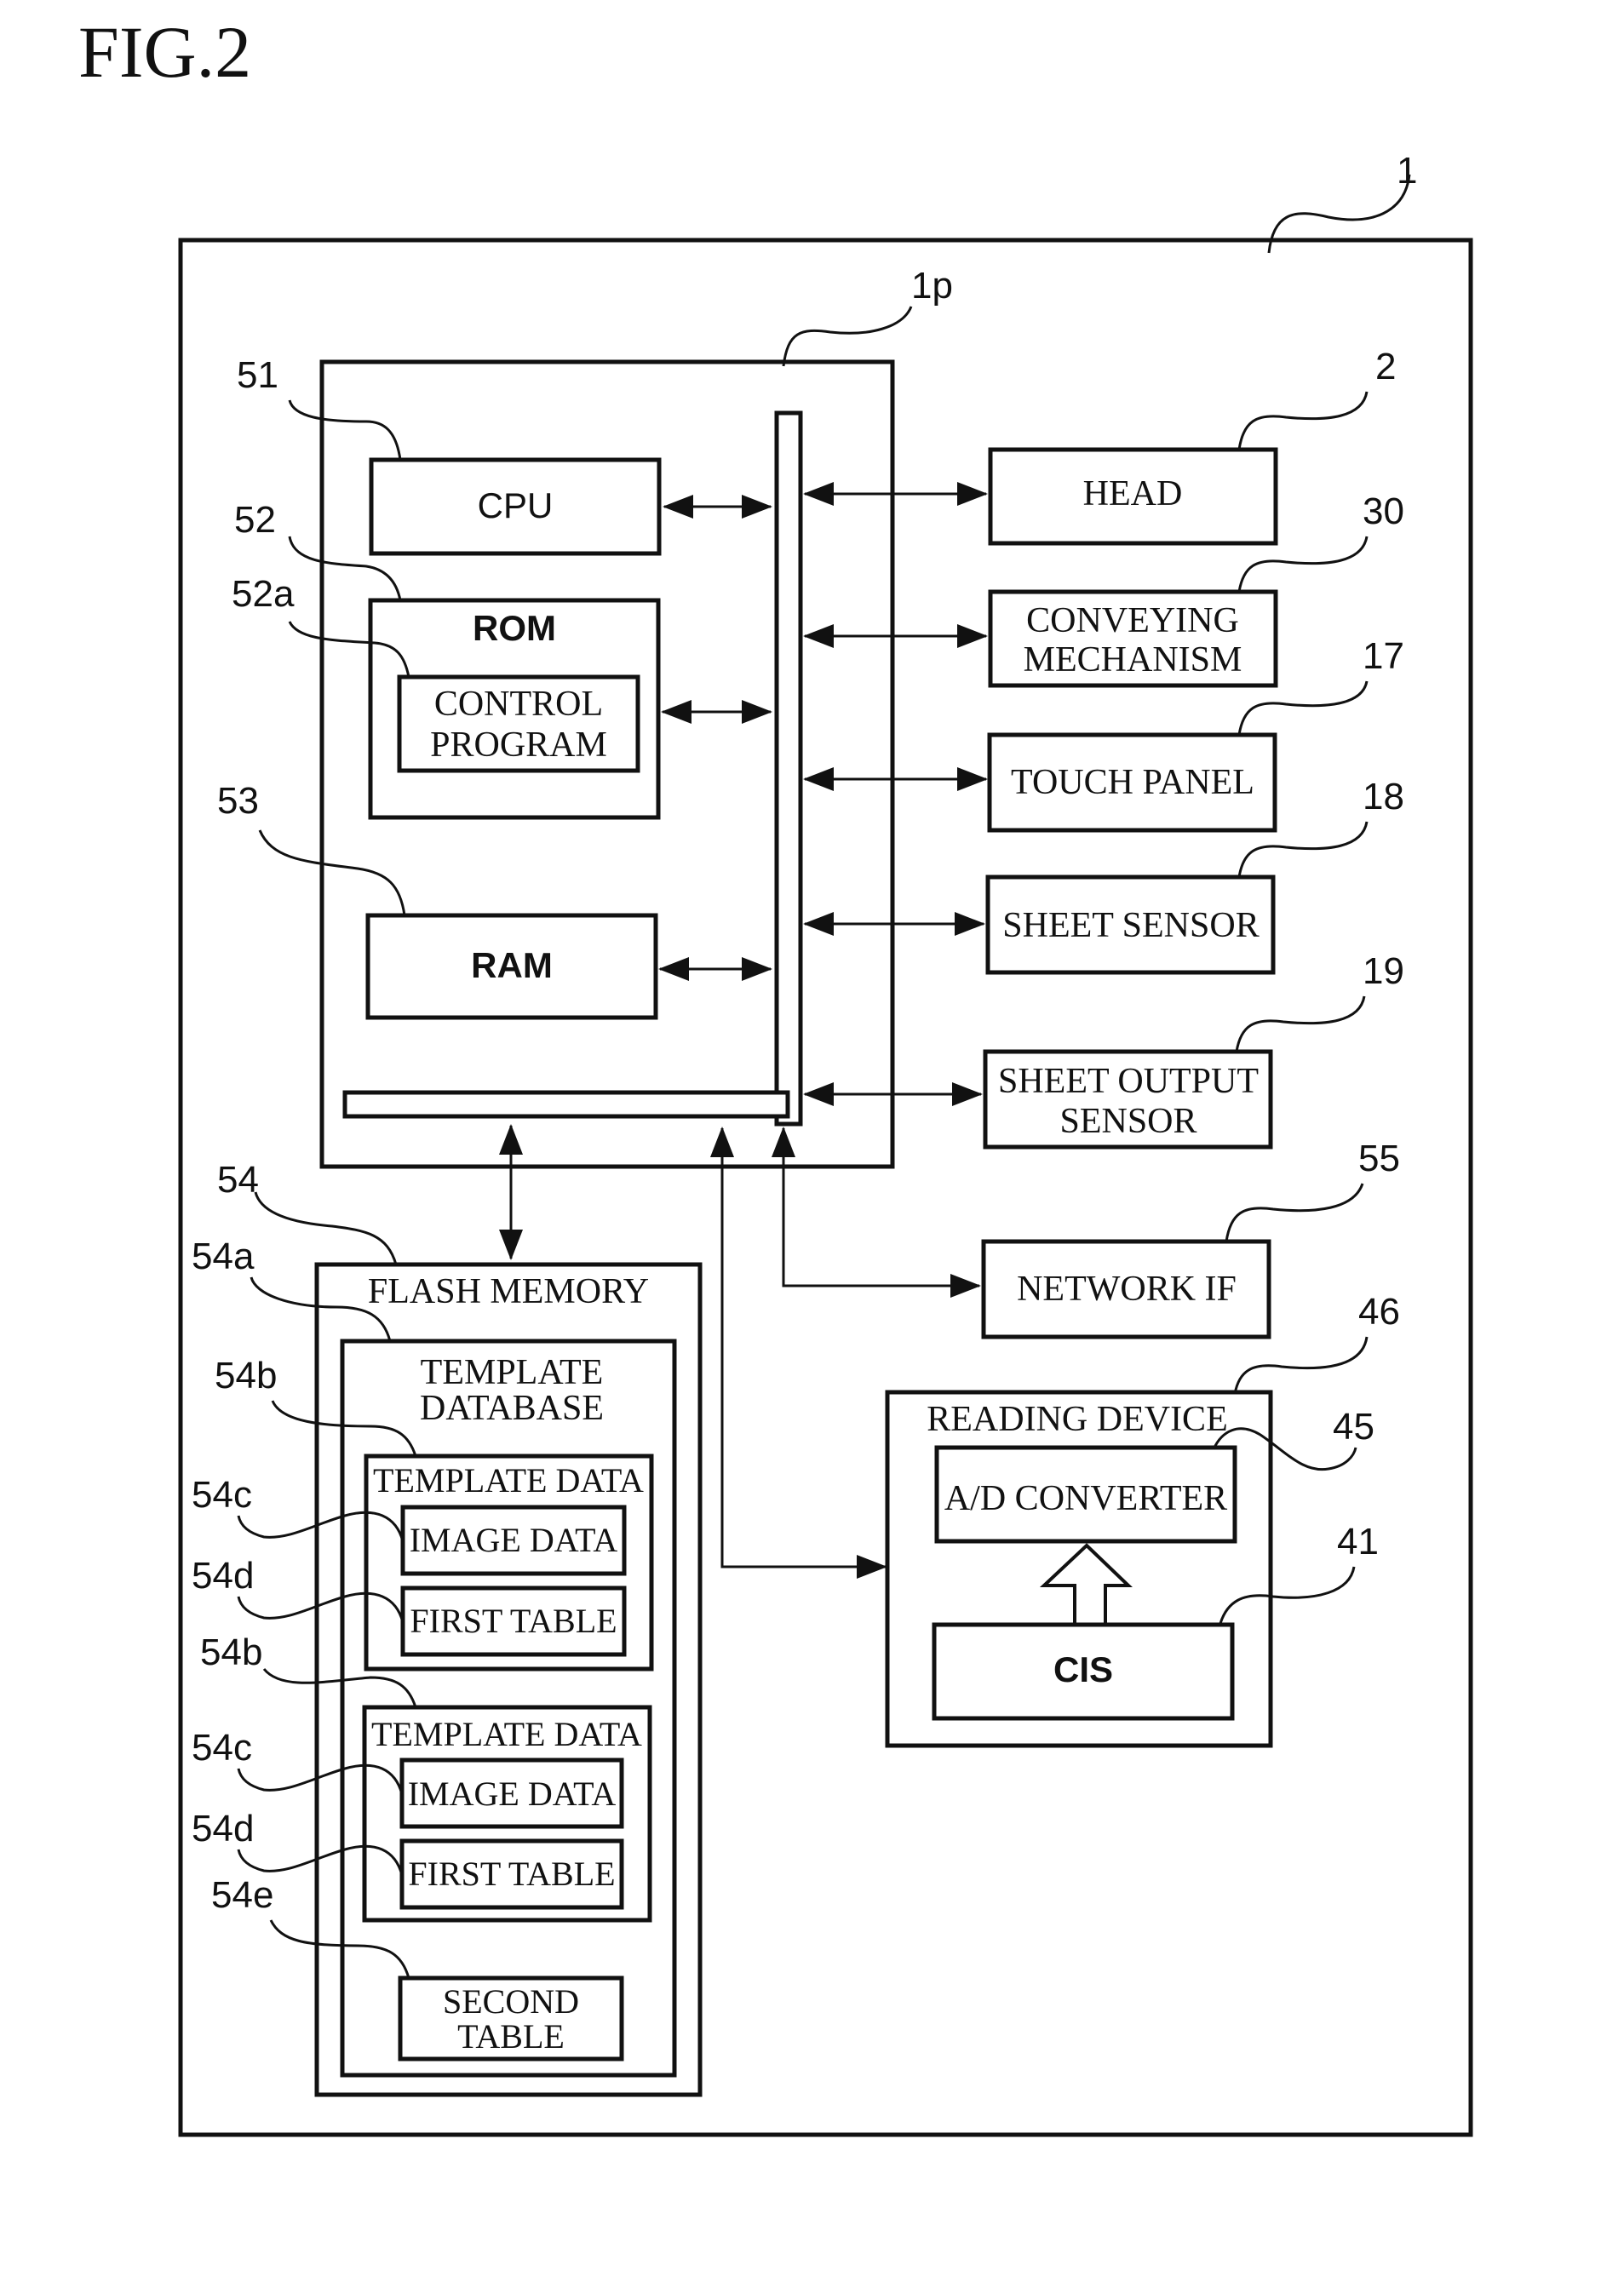  Describe the element at coordinates (1130, 925) in the screenshot. I see `sheet-sensor-label: SHEET SENSOR` at that location.